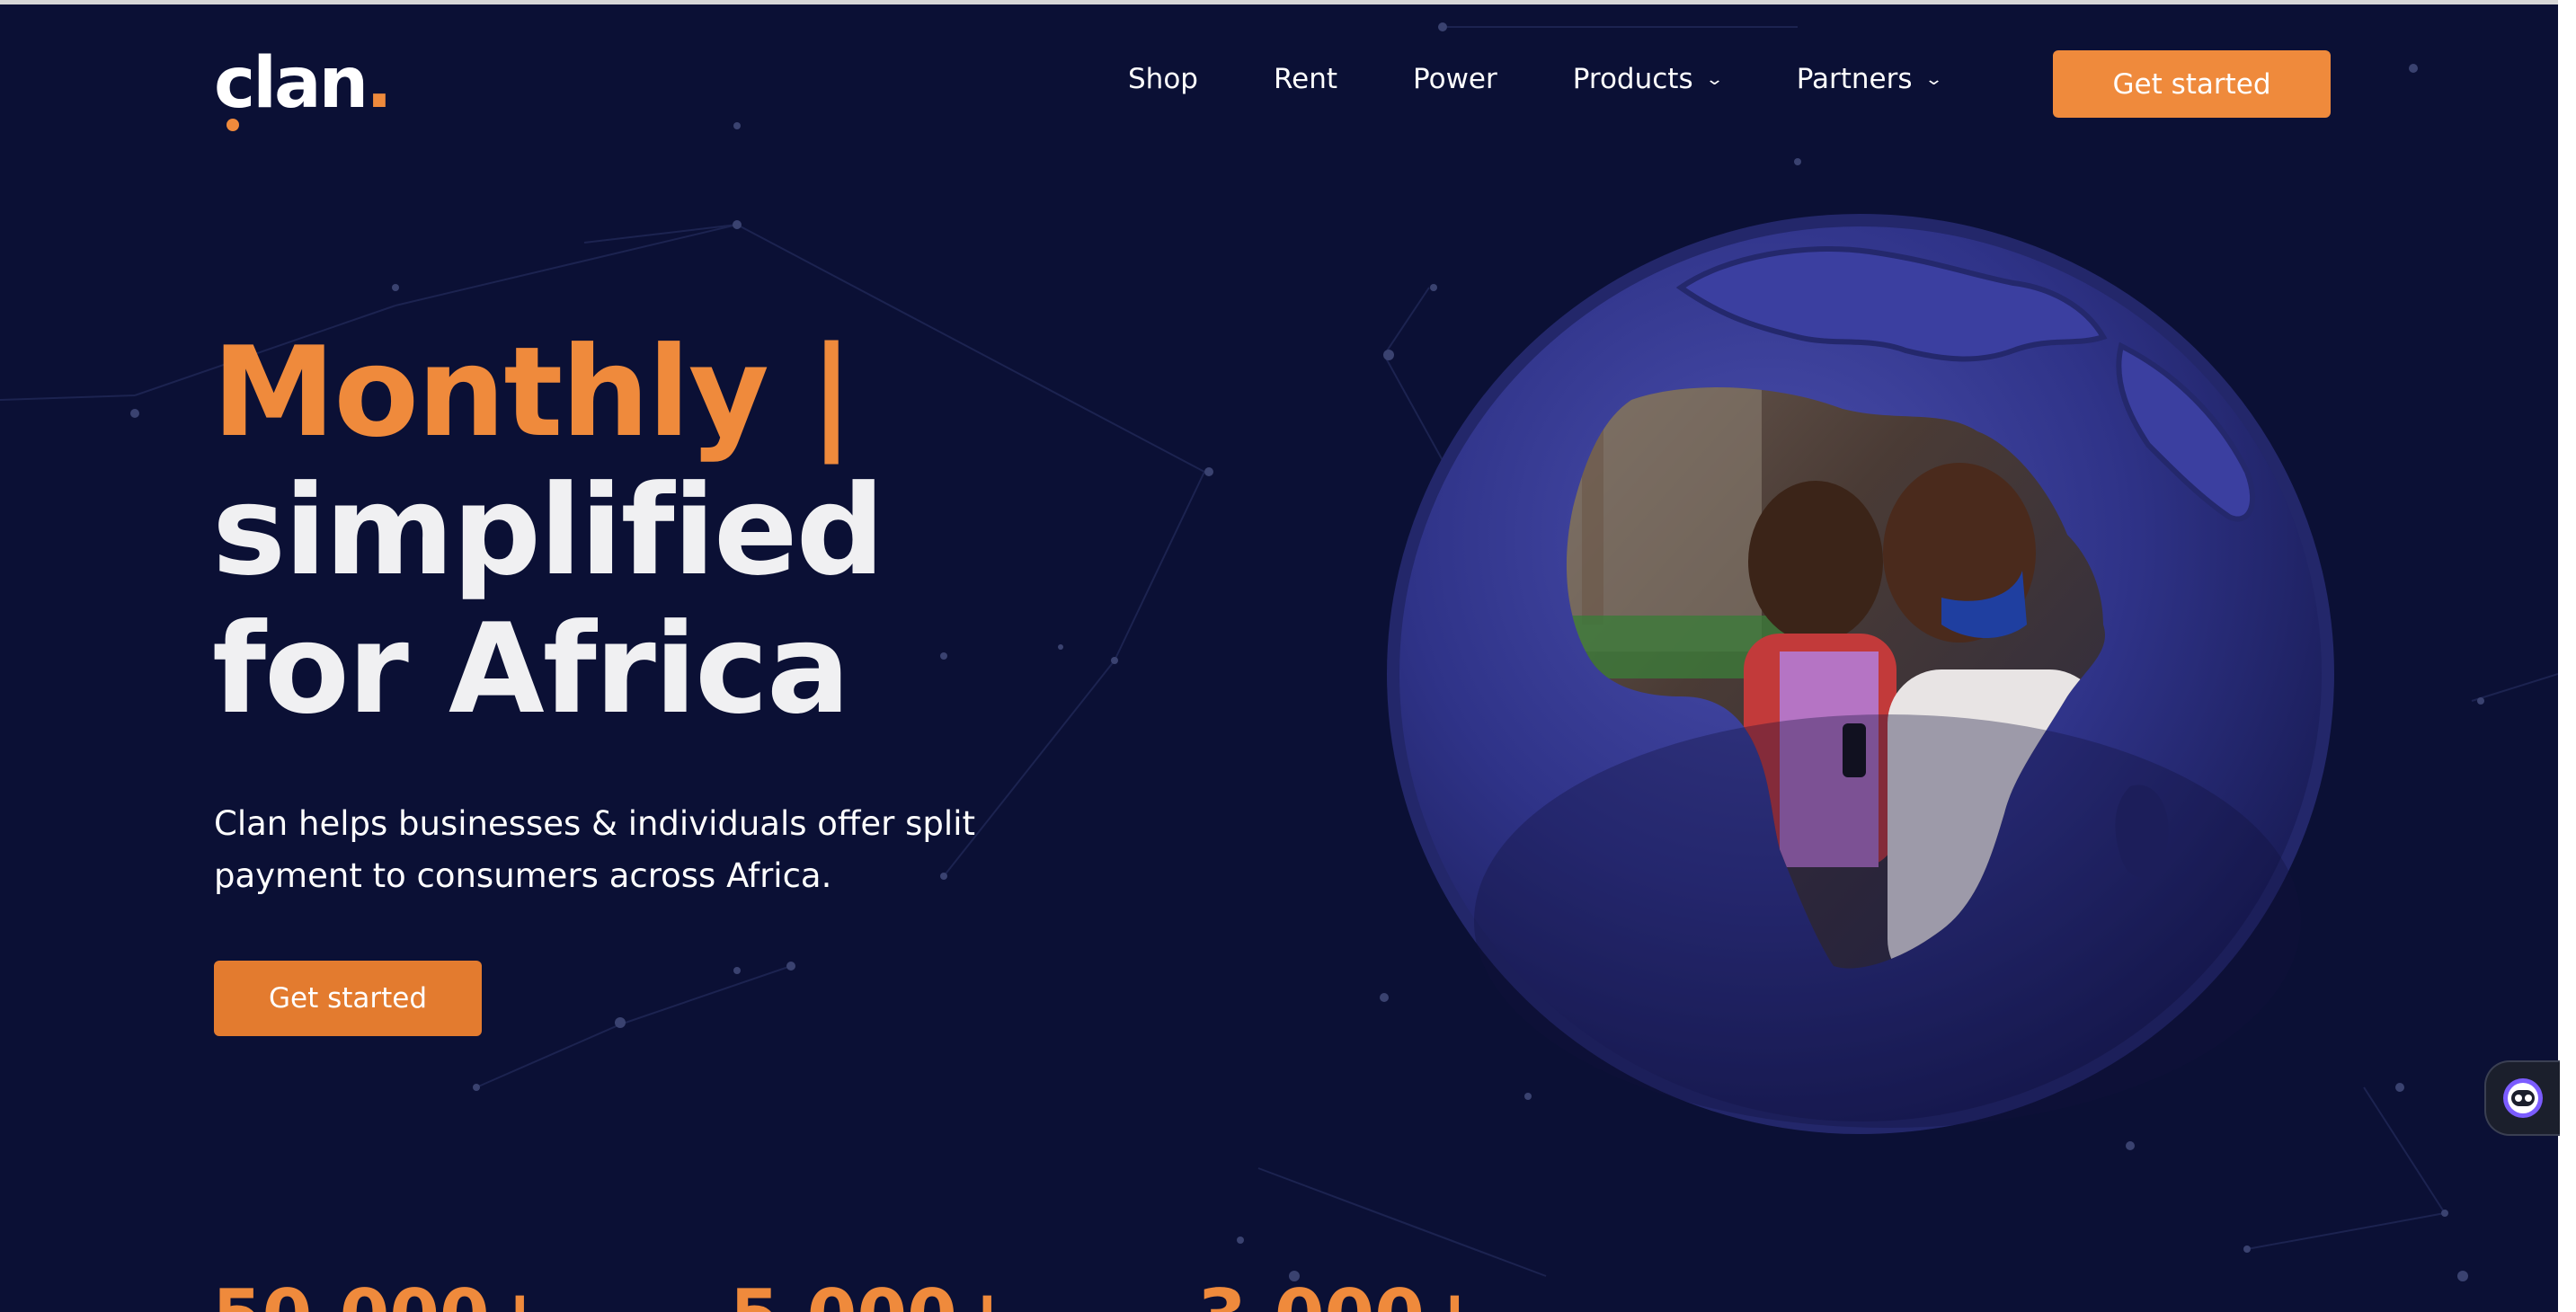 The width and height of the screenshot is (2576, 1312). Describe the element at coordinates (2567, 656) in the screenshot. I see `right-page-gutter` at that location.